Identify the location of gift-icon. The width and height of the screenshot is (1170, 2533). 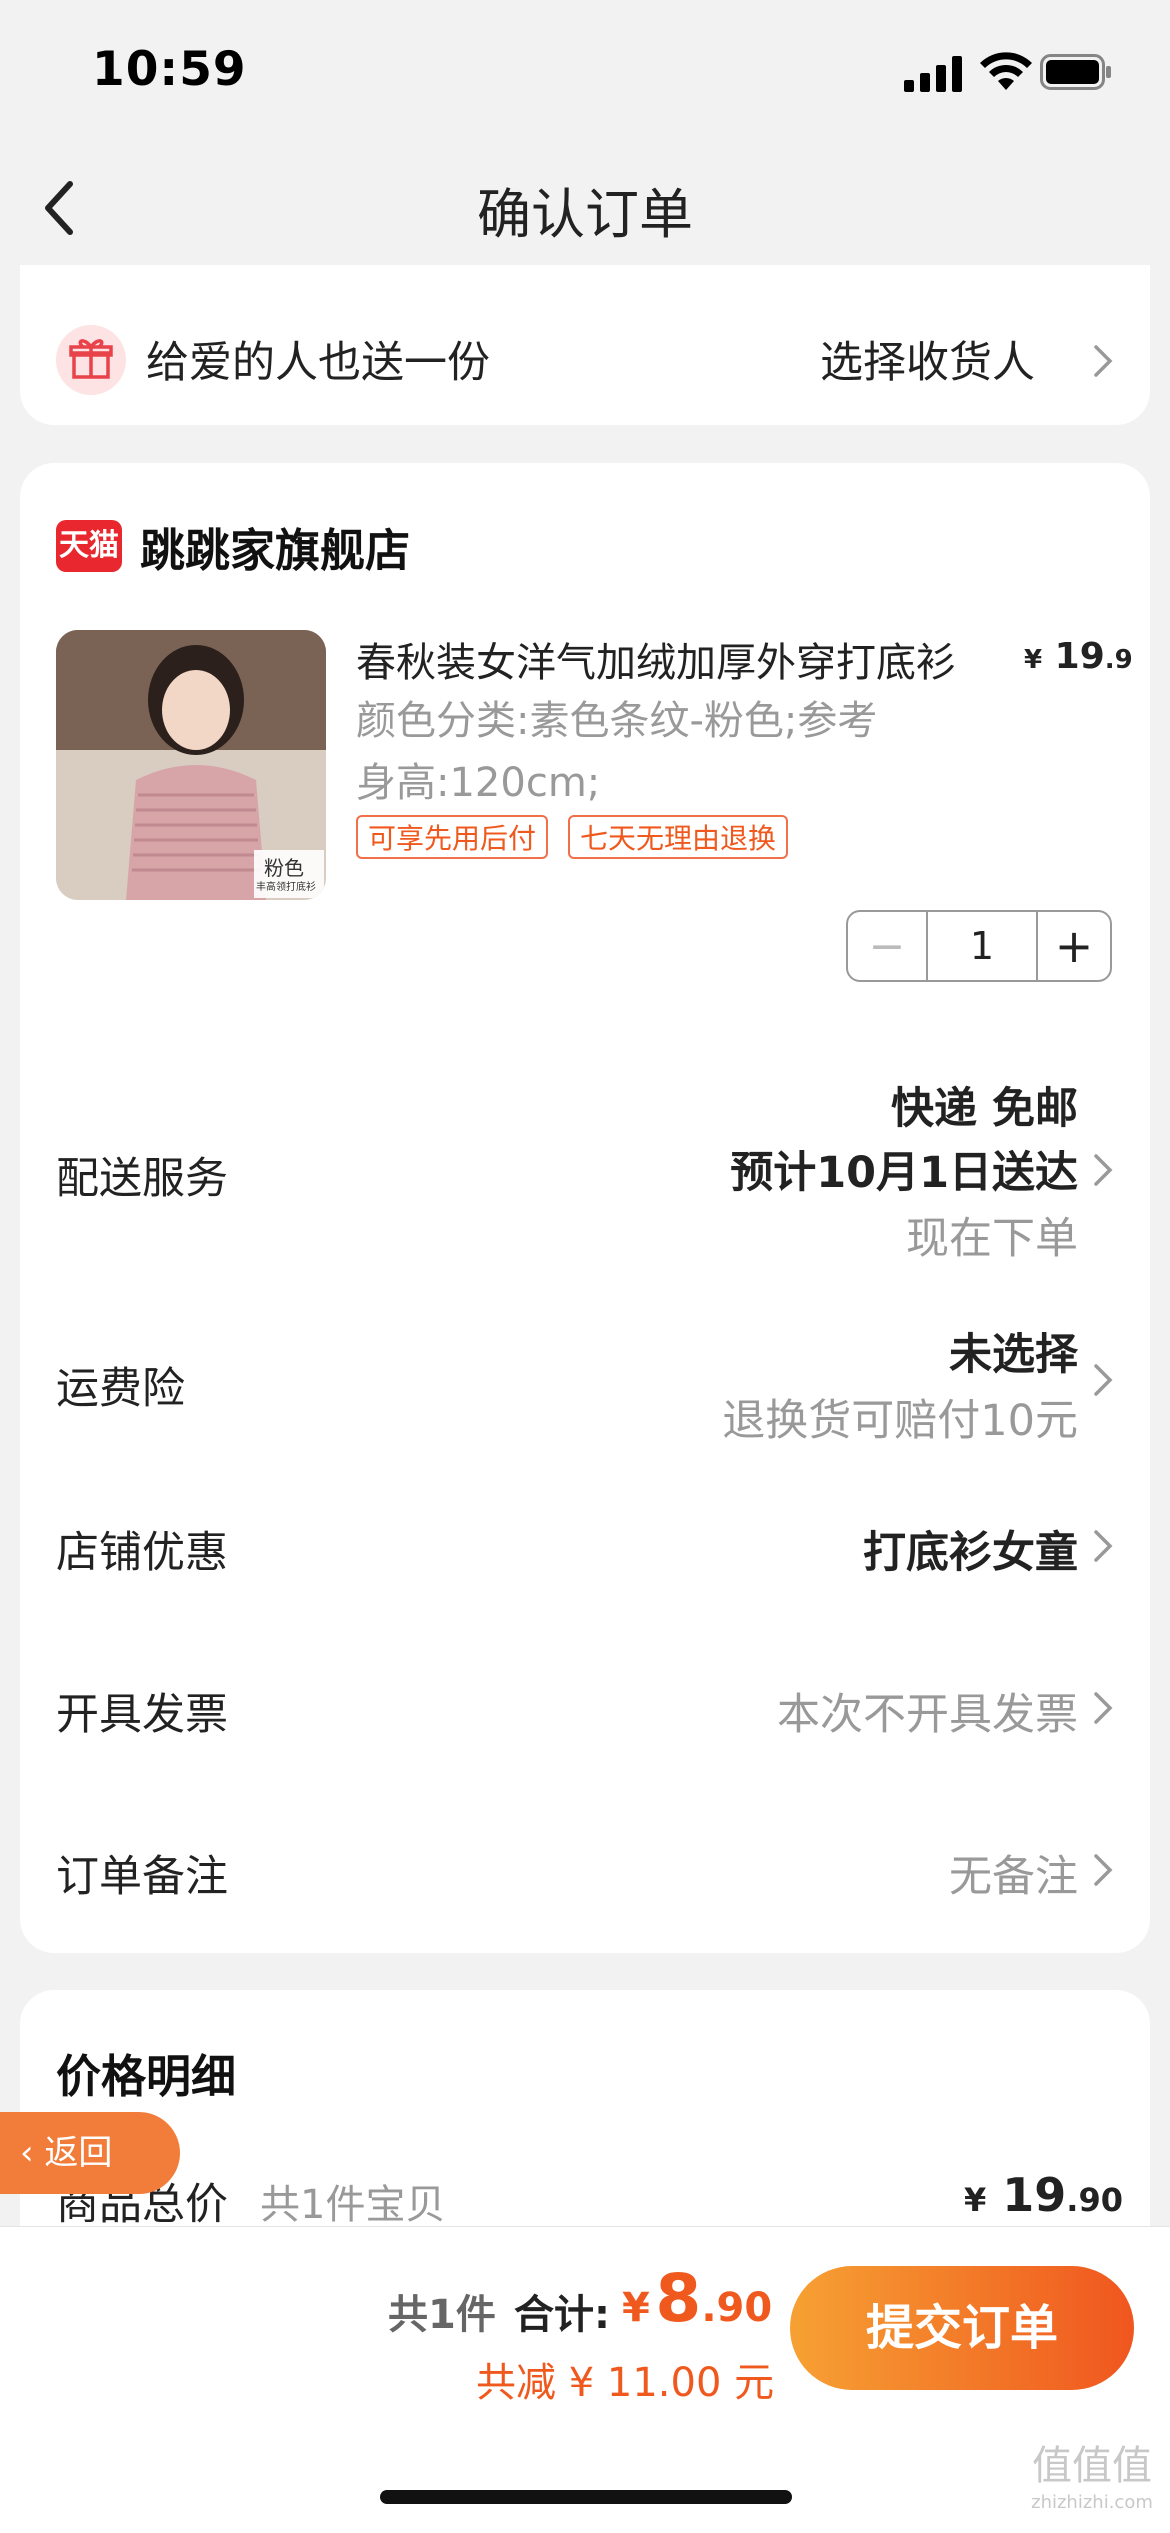
(91, 360).